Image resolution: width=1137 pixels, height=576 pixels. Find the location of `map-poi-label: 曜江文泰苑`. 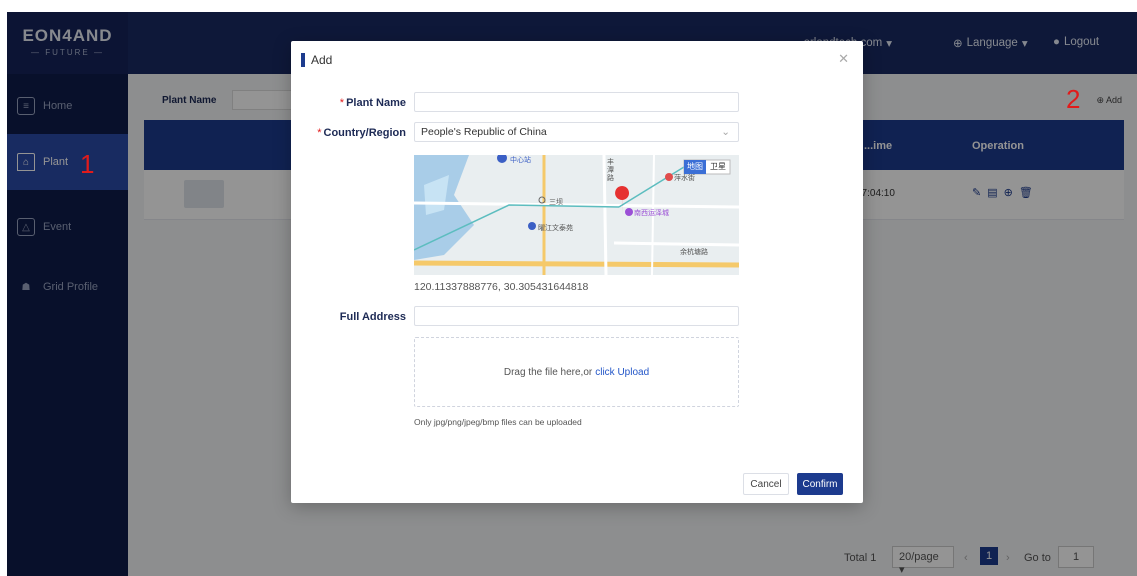

map-poi-label: 曜江文泰苑 is located at coordinates (555, 228).